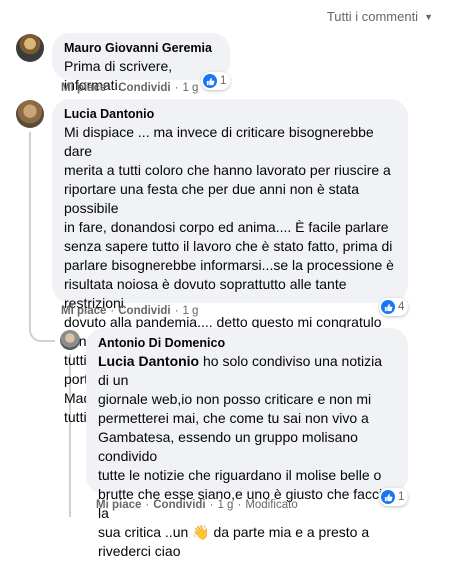  I want to click on edited-label: Modificato, so click(271, 505).